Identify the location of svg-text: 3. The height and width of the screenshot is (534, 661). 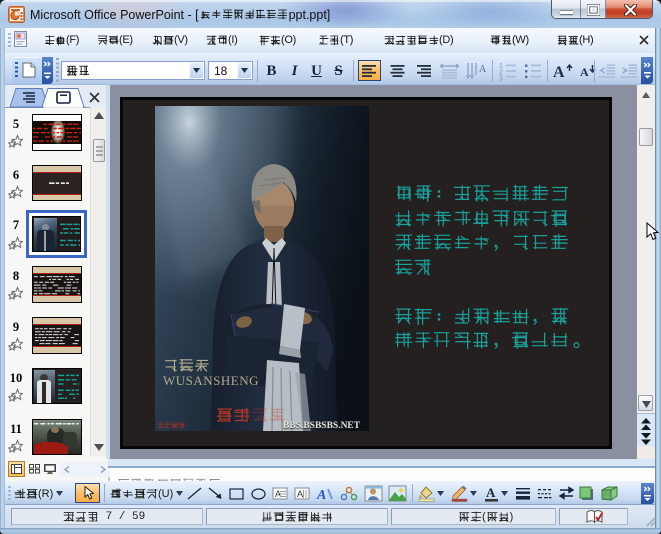
(501, 79).